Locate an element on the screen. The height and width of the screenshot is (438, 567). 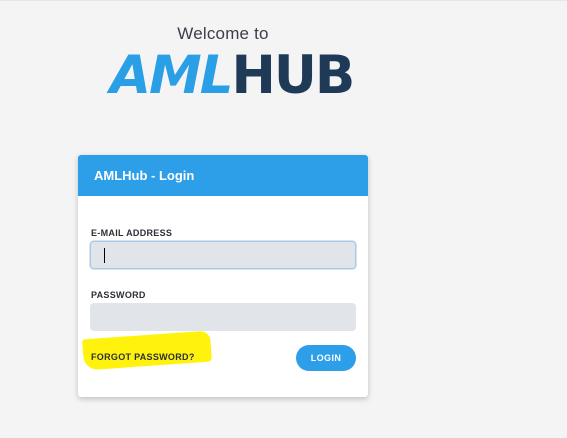
email-label: E-MAIL ADDRESS is located at coordinates (132, 233).